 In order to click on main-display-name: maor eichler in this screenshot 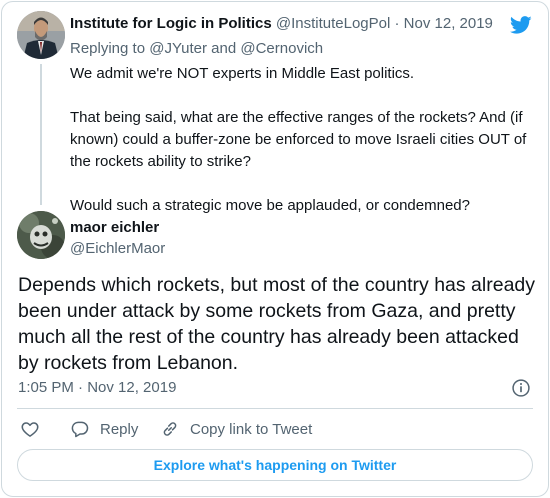, I will do `click(114, 228)`.